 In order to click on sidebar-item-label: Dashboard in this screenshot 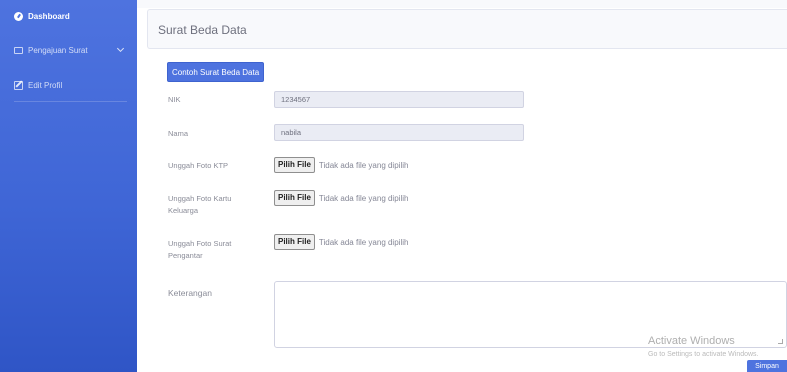, I will do `click(49, 16)`.